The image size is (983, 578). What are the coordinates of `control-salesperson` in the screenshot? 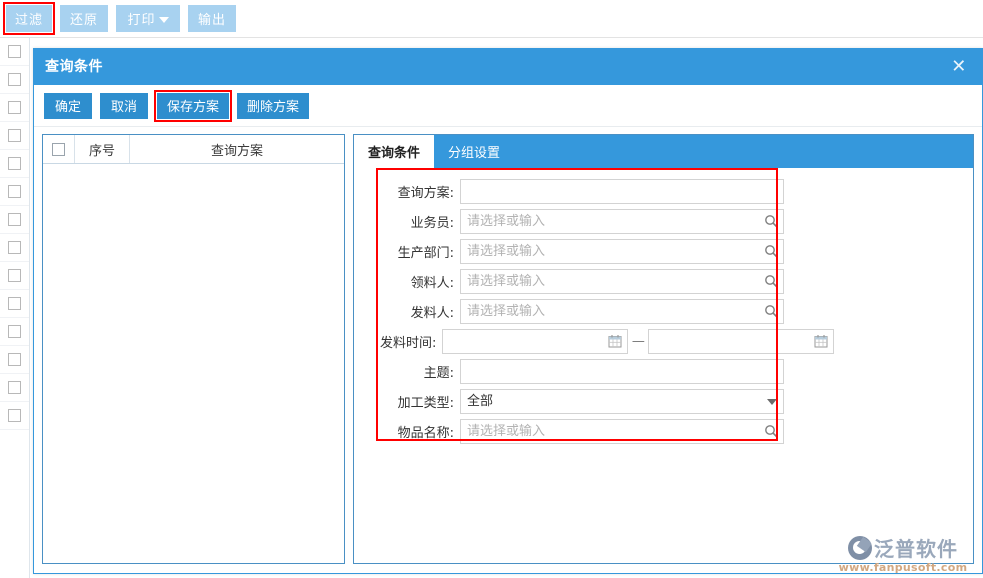 It's located at (622, 221).